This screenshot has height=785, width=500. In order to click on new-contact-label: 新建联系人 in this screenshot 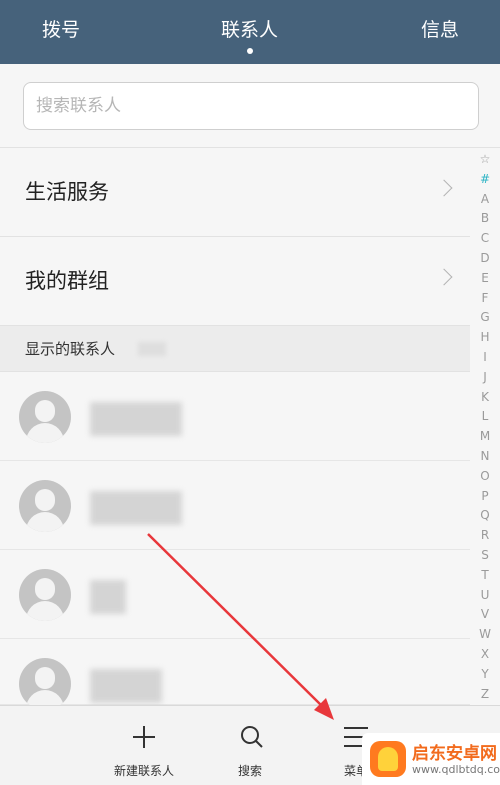, I will do `click(144, 771)`.